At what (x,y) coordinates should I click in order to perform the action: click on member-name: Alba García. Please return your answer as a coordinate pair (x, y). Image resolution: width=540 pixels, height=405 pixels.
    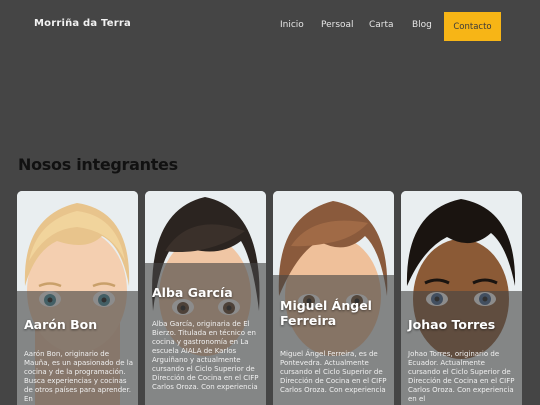
    Looking at the image, I should click on (192, 292).